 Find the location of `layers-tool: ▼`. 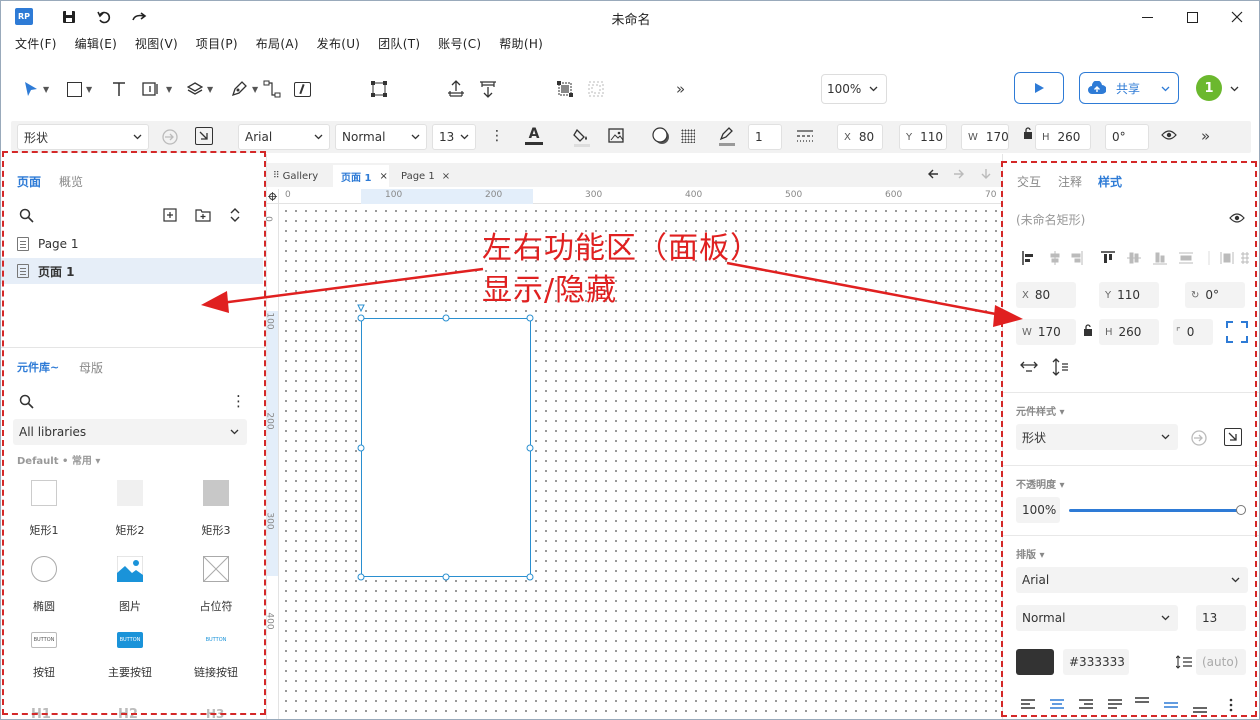

layers-tool: ▼ is located at coordinates (200, 89).